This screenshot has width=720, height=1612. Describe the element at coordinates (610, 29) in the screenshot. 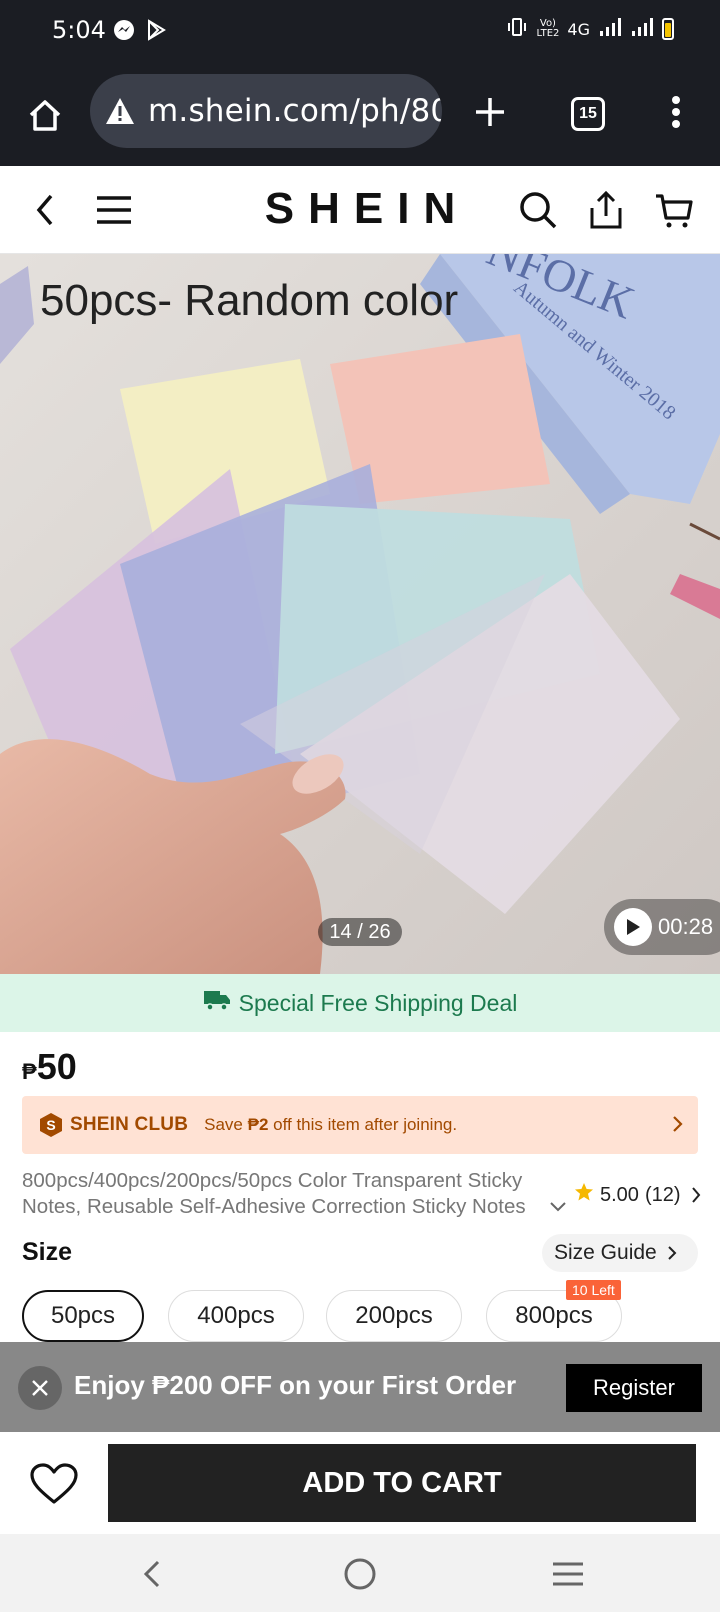

I see `signal-icon` at that location.